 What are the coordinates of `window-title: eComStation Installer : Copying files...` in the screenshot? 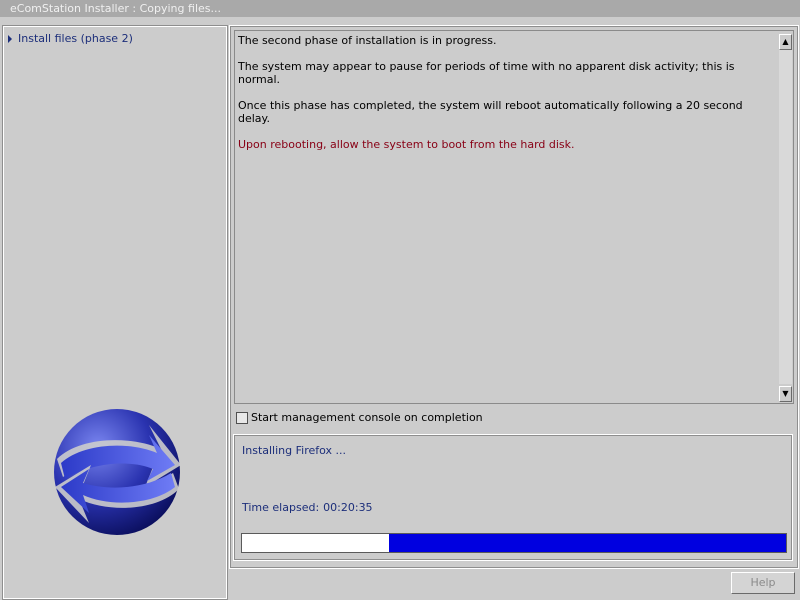 It's located at (115, 8).